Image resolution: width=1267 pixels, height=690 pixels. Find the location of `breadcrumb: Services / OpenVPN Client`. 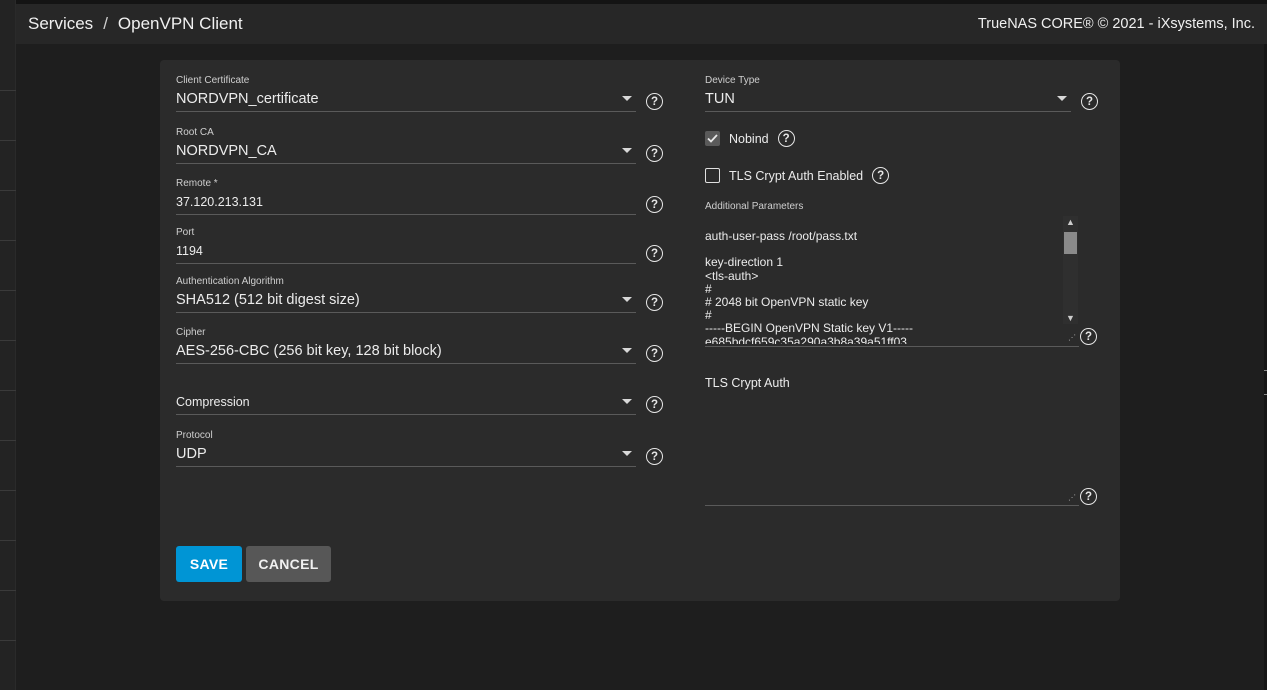

breadcrumb: Services / OpenVPN Client is located at coordinates (135, 24).